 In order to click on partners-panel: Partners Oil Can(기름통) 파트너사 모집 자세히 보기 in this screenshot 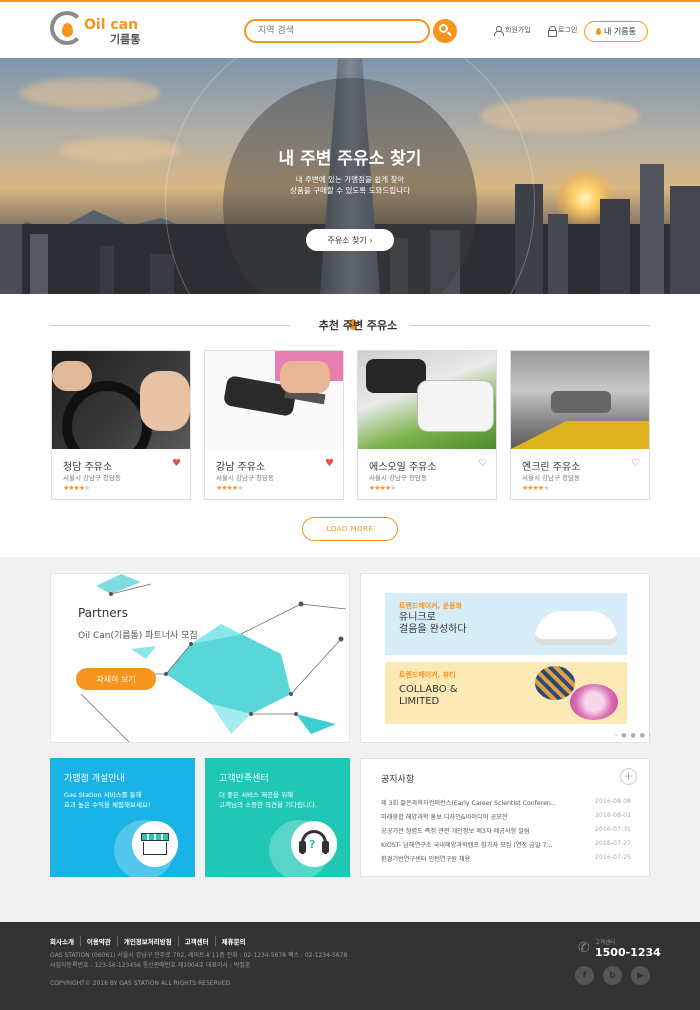, I will do `click(200, 658)`.